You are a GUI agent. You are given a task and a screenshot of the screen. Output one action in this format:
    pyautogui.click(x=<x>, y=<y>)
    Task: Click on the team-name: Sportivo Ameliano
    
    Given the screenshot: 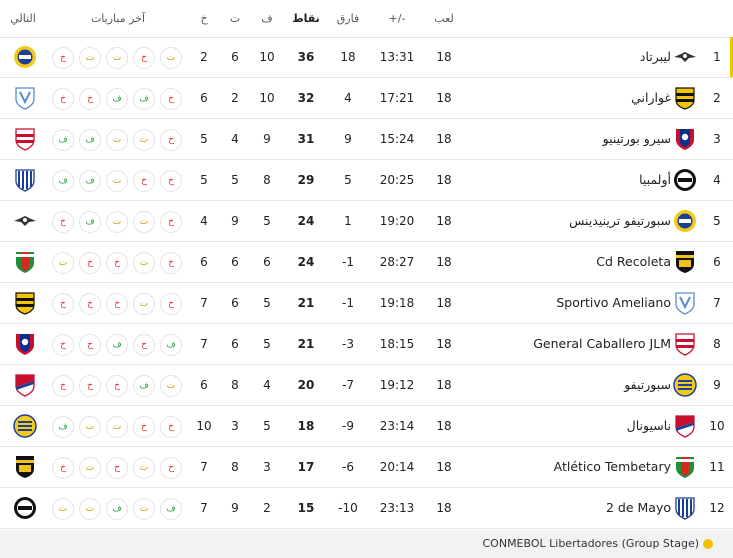 What is the action you would take?
    pyautogui.click(x=561, y=303)
    